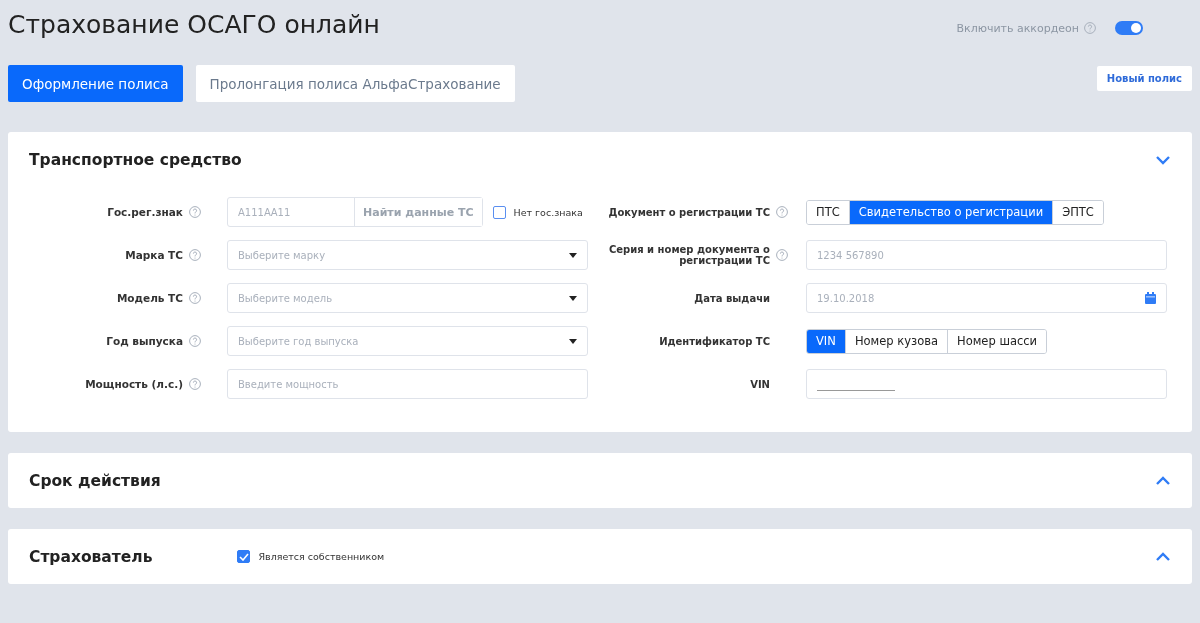  I want to click on checkbox-label: Нет гос.знака, so click(548, 212).